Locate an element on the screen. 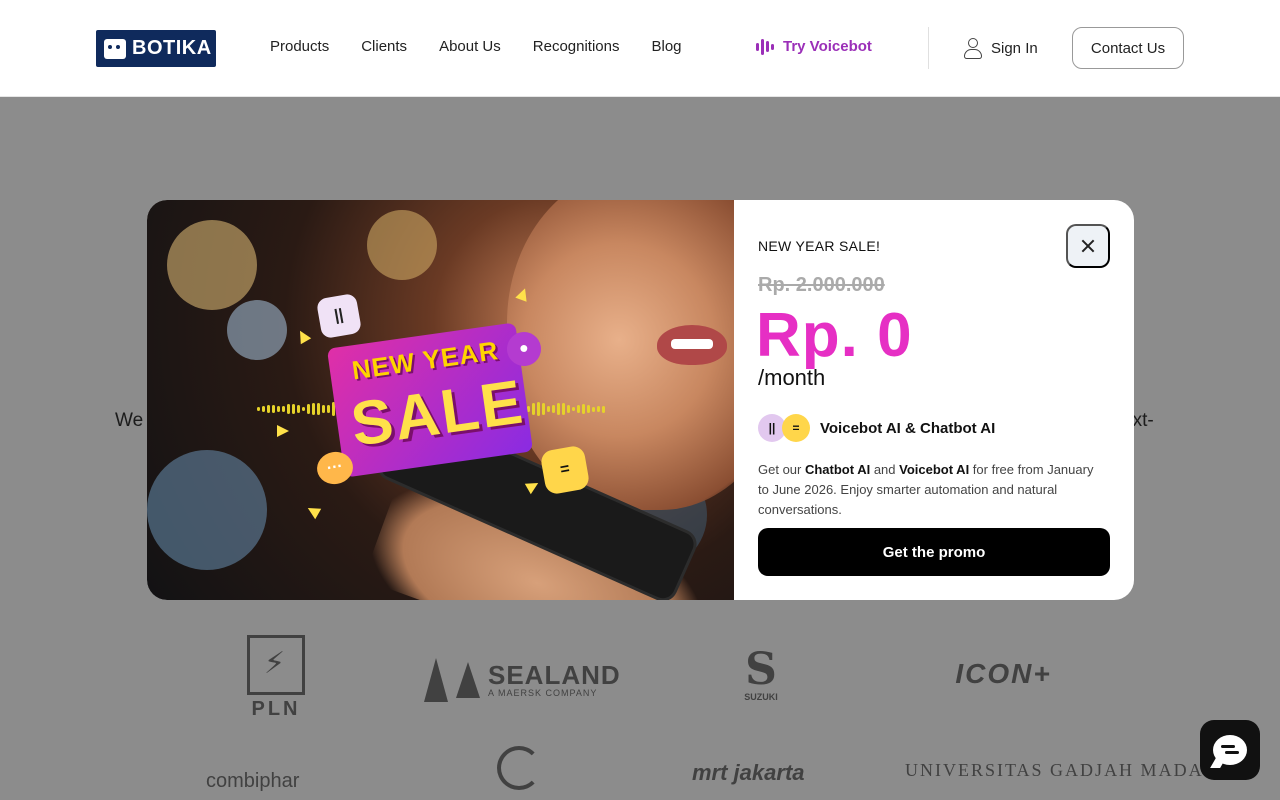 This screenshot has width=1280, height=800. chat-icon is located at coordinates (1230, 750).